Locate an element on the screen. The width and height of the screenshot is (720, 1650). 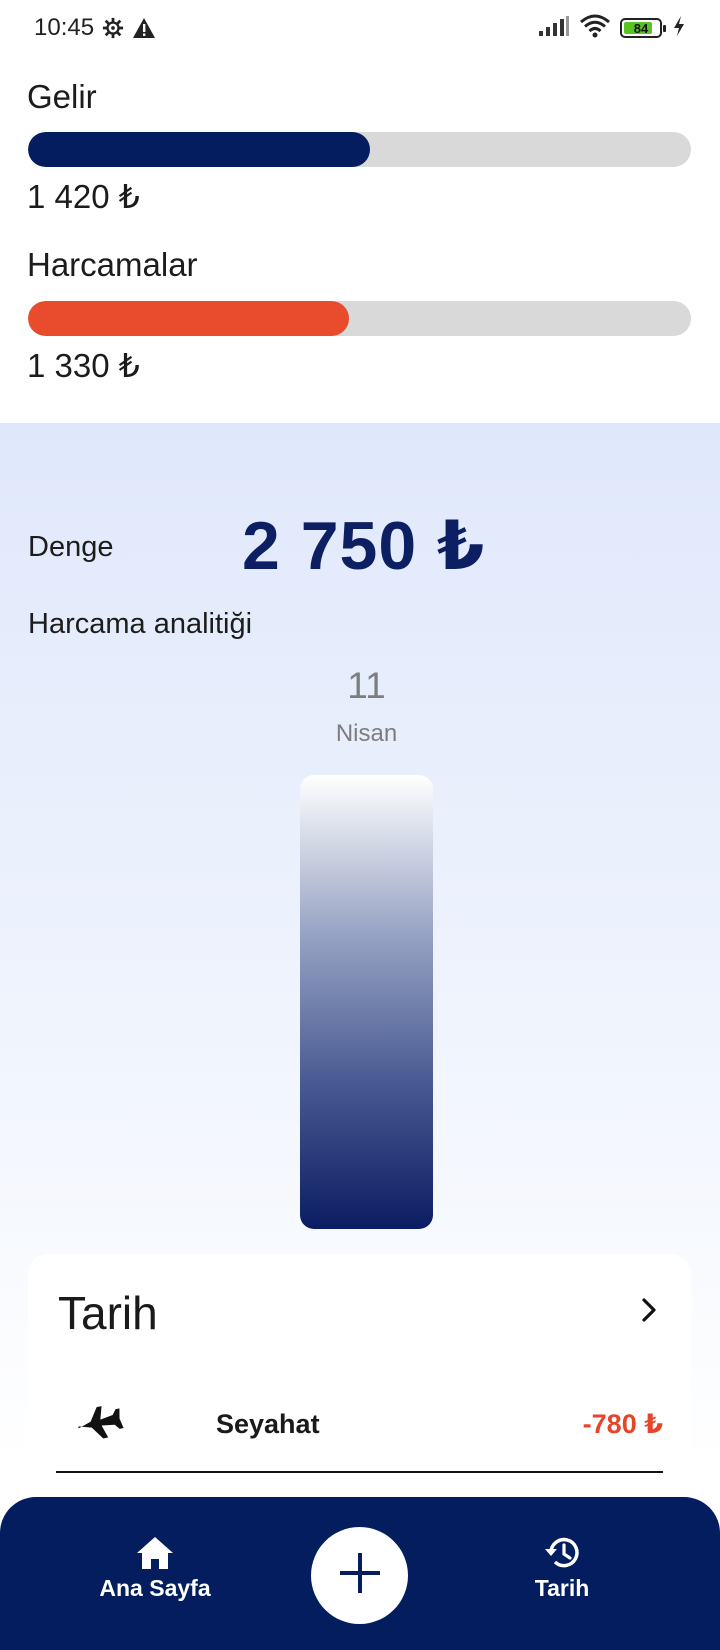
battery-icon: 84 is located at coordinates (643, 28).